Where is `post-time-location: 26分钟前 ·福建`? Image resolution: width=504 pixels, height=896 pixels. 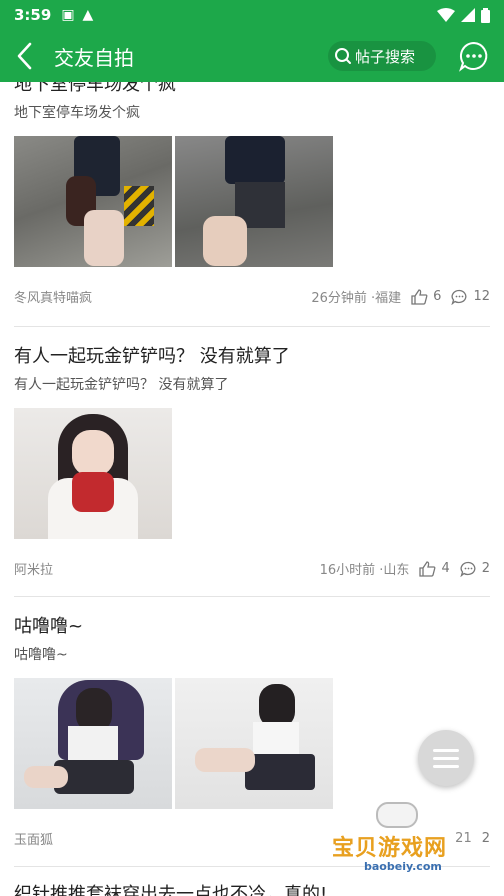
post-time-location: 26分钟前 ·福建 is located at coordinates (356, 298).